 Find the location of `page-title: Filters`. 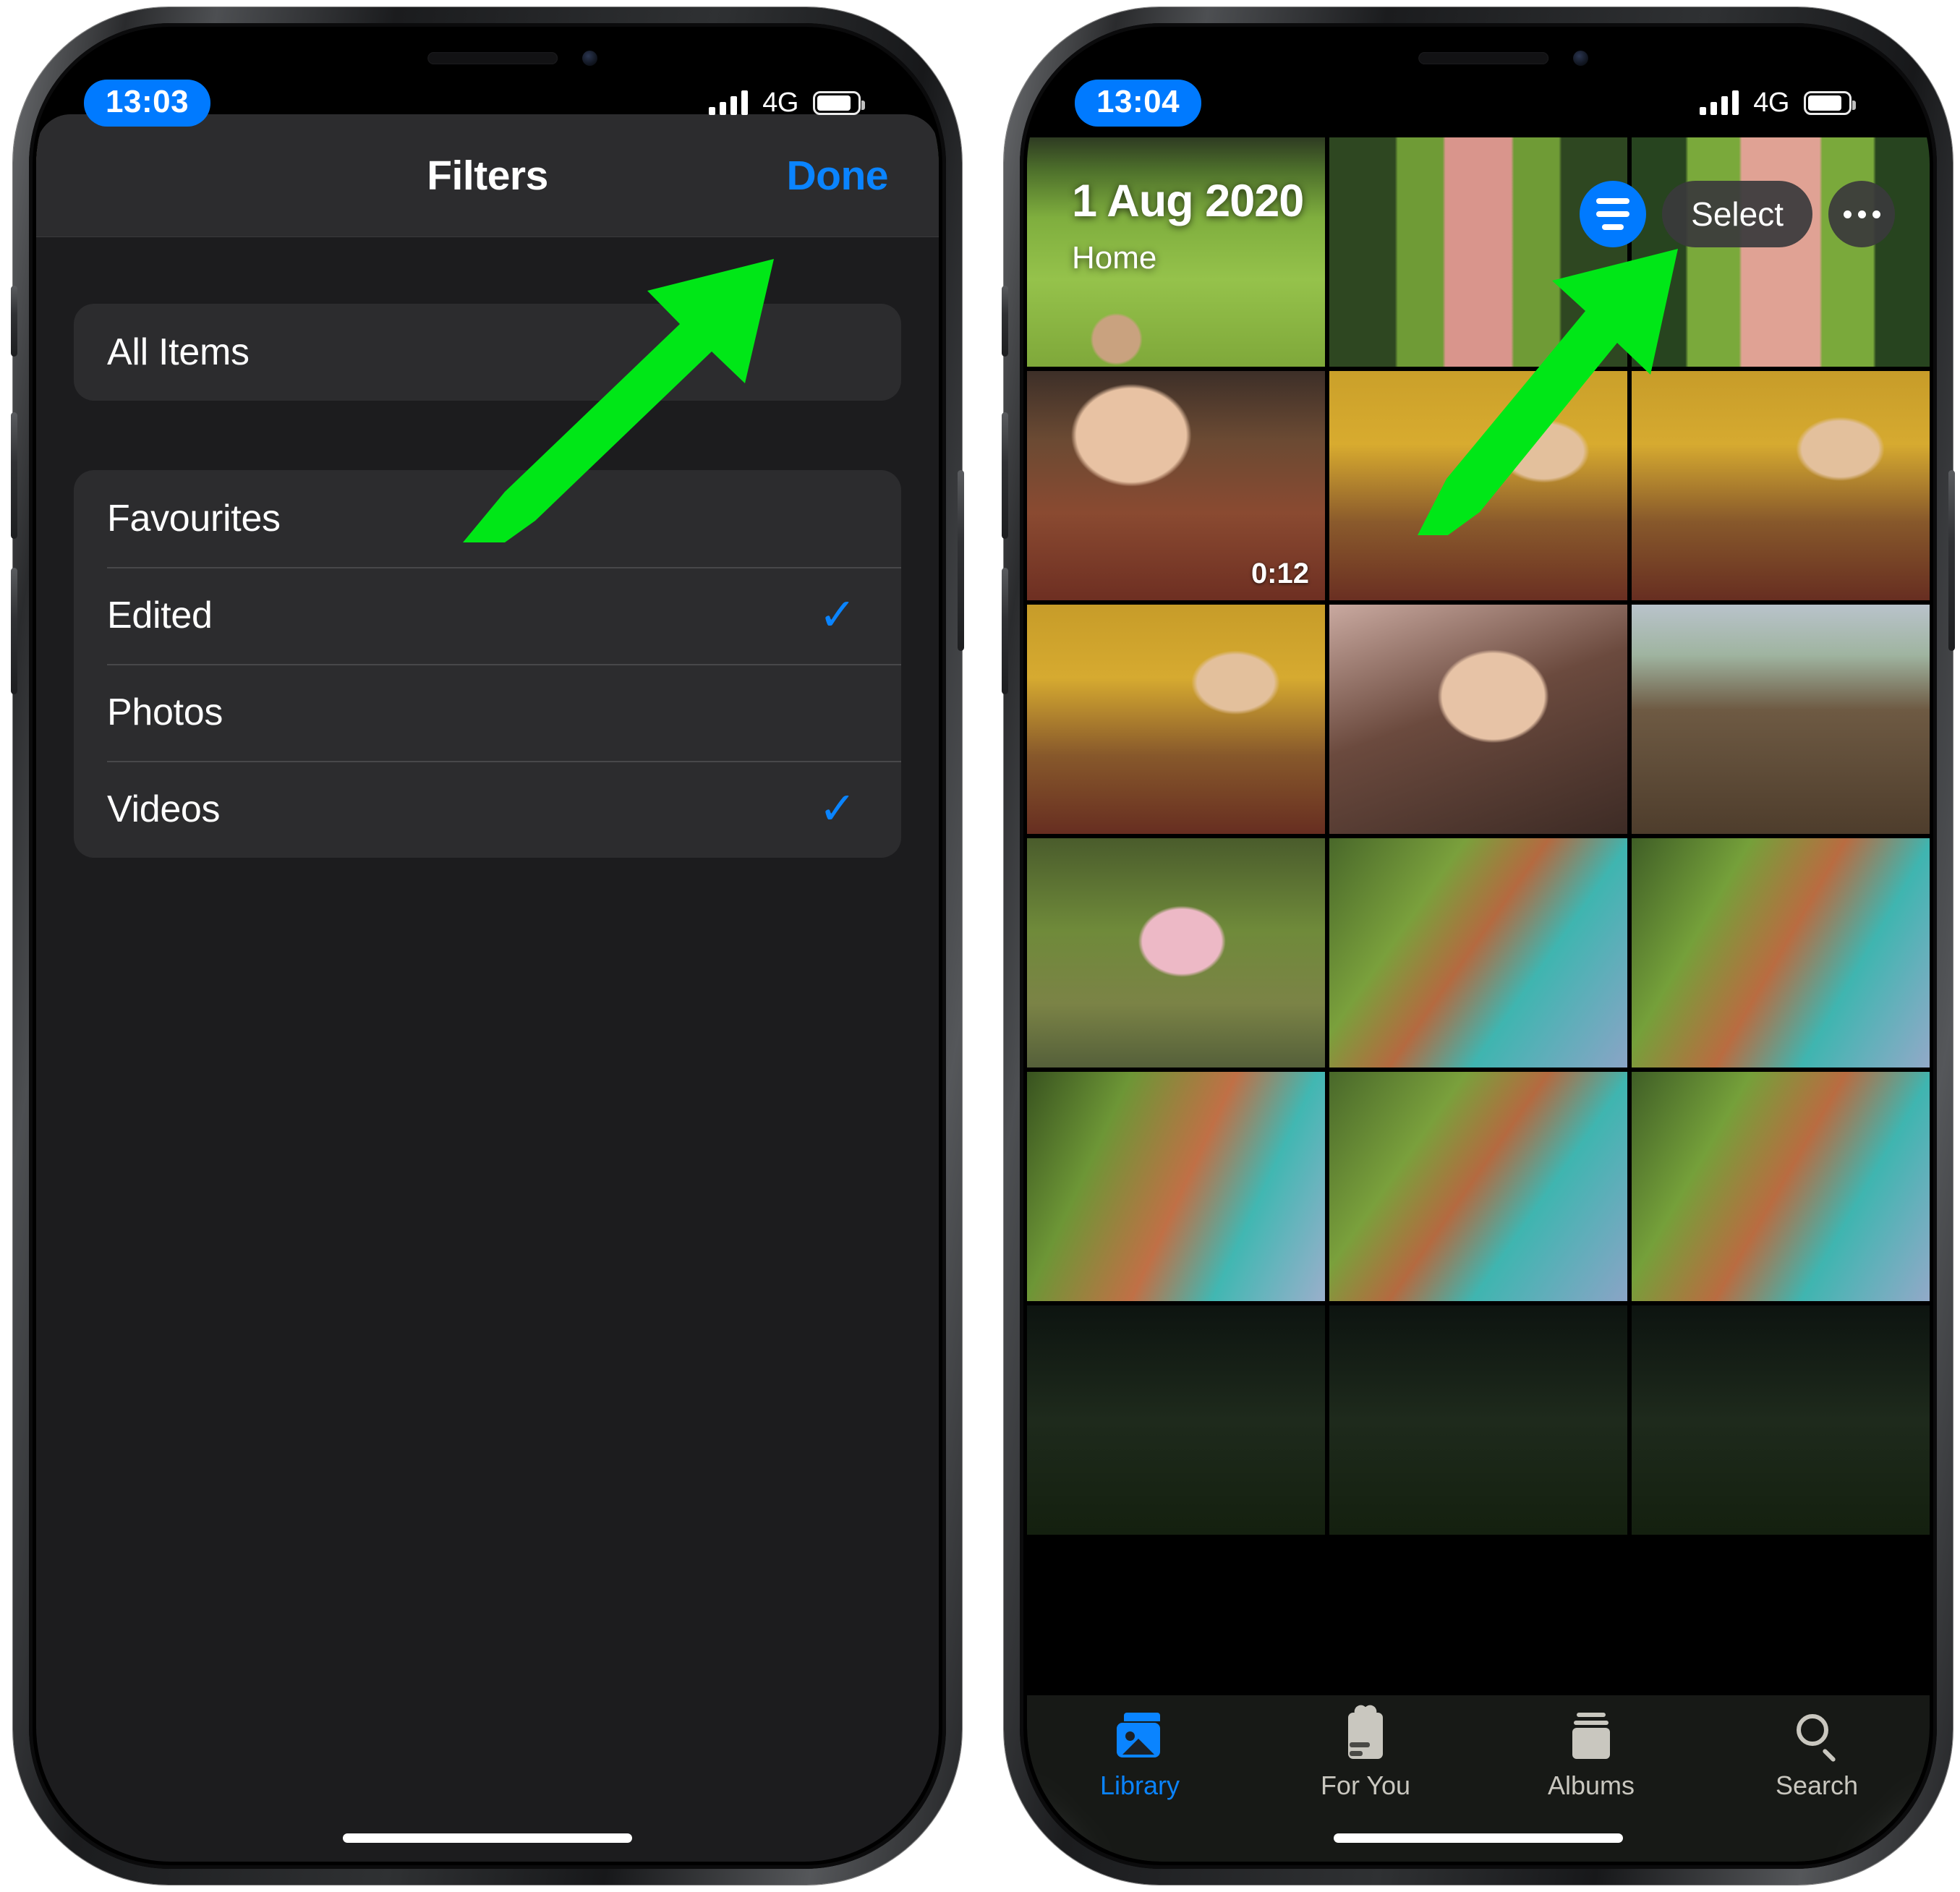

page-title: Filters is located at coordinates (487, 175).